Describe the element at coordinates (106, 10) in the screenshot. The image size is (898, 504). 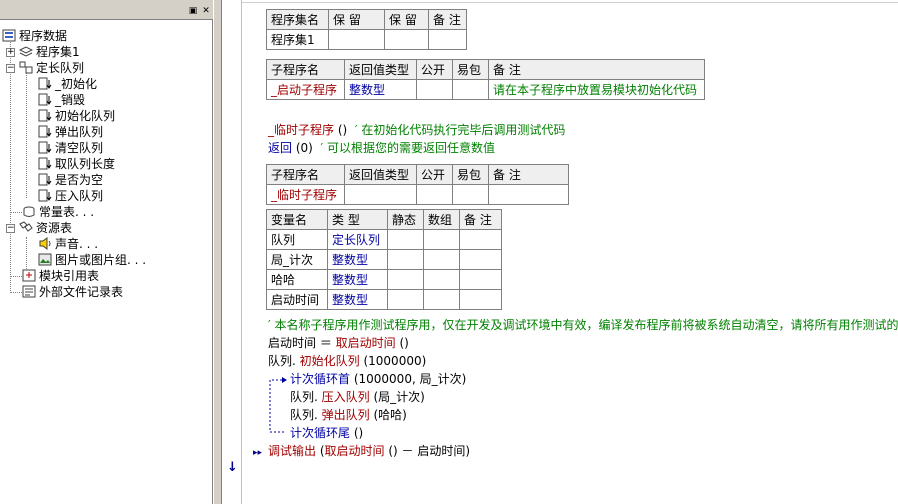
I see `pane-header: ▣ ✕` at that location.